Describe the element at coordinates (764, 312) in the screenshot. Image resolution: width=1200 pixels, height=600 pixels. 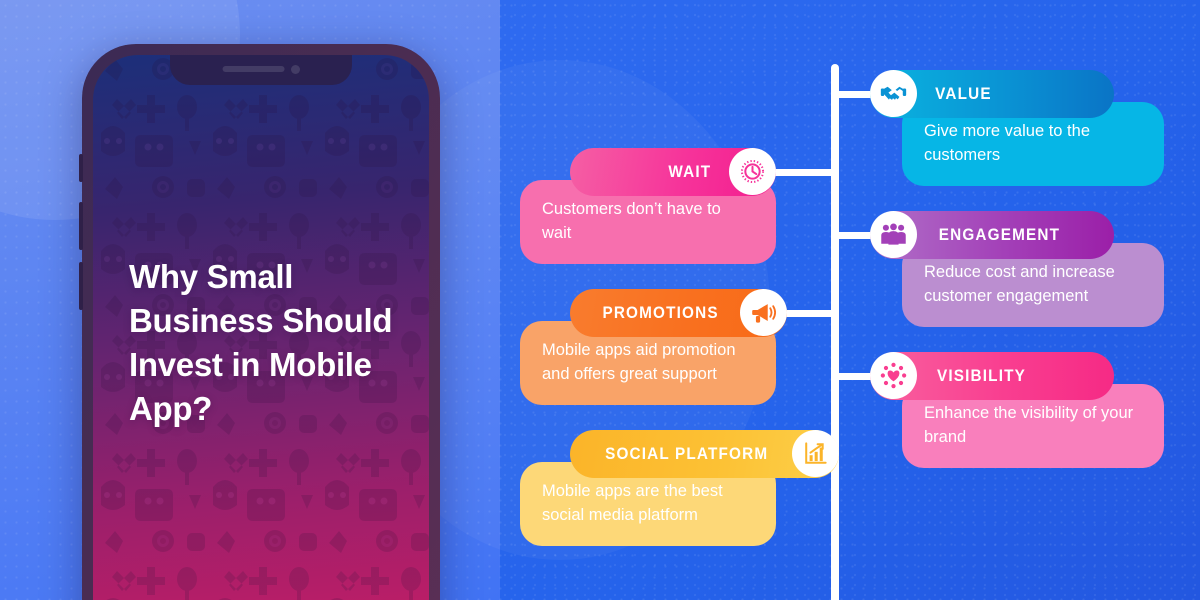
I see `megaphone-icon` at that location.